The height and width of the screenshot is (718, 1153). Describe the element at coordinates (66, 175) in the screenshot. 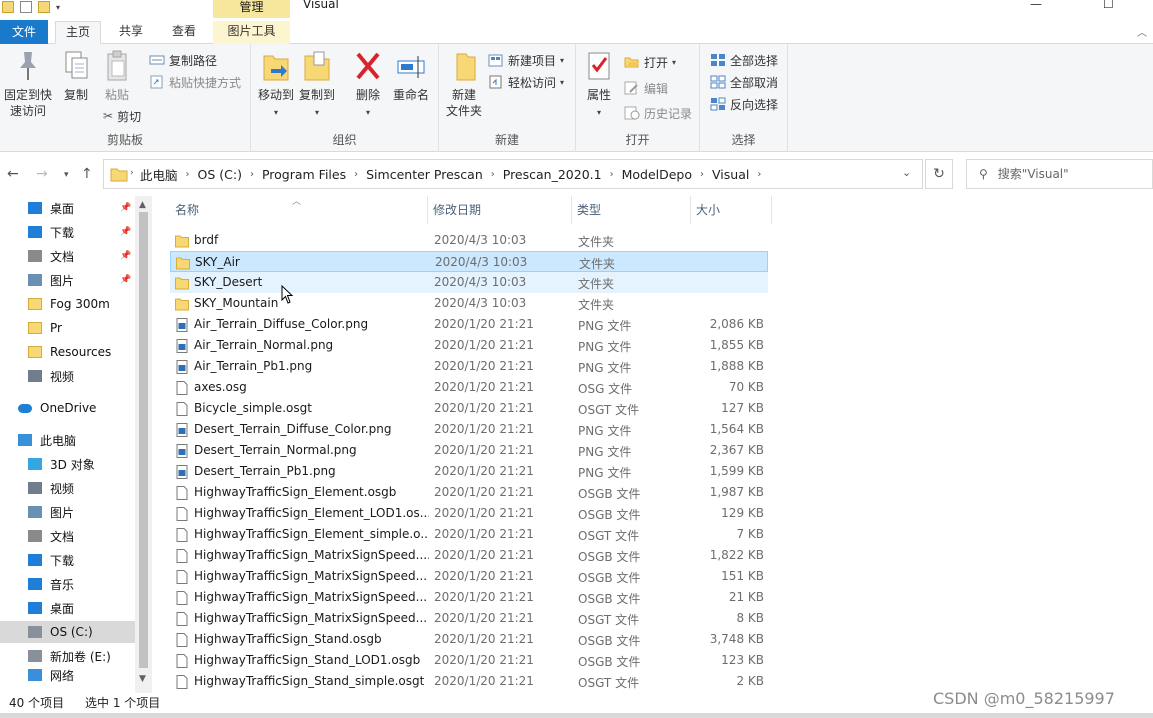

I see `recent-locations-chevron-icon: ▾` at that location.